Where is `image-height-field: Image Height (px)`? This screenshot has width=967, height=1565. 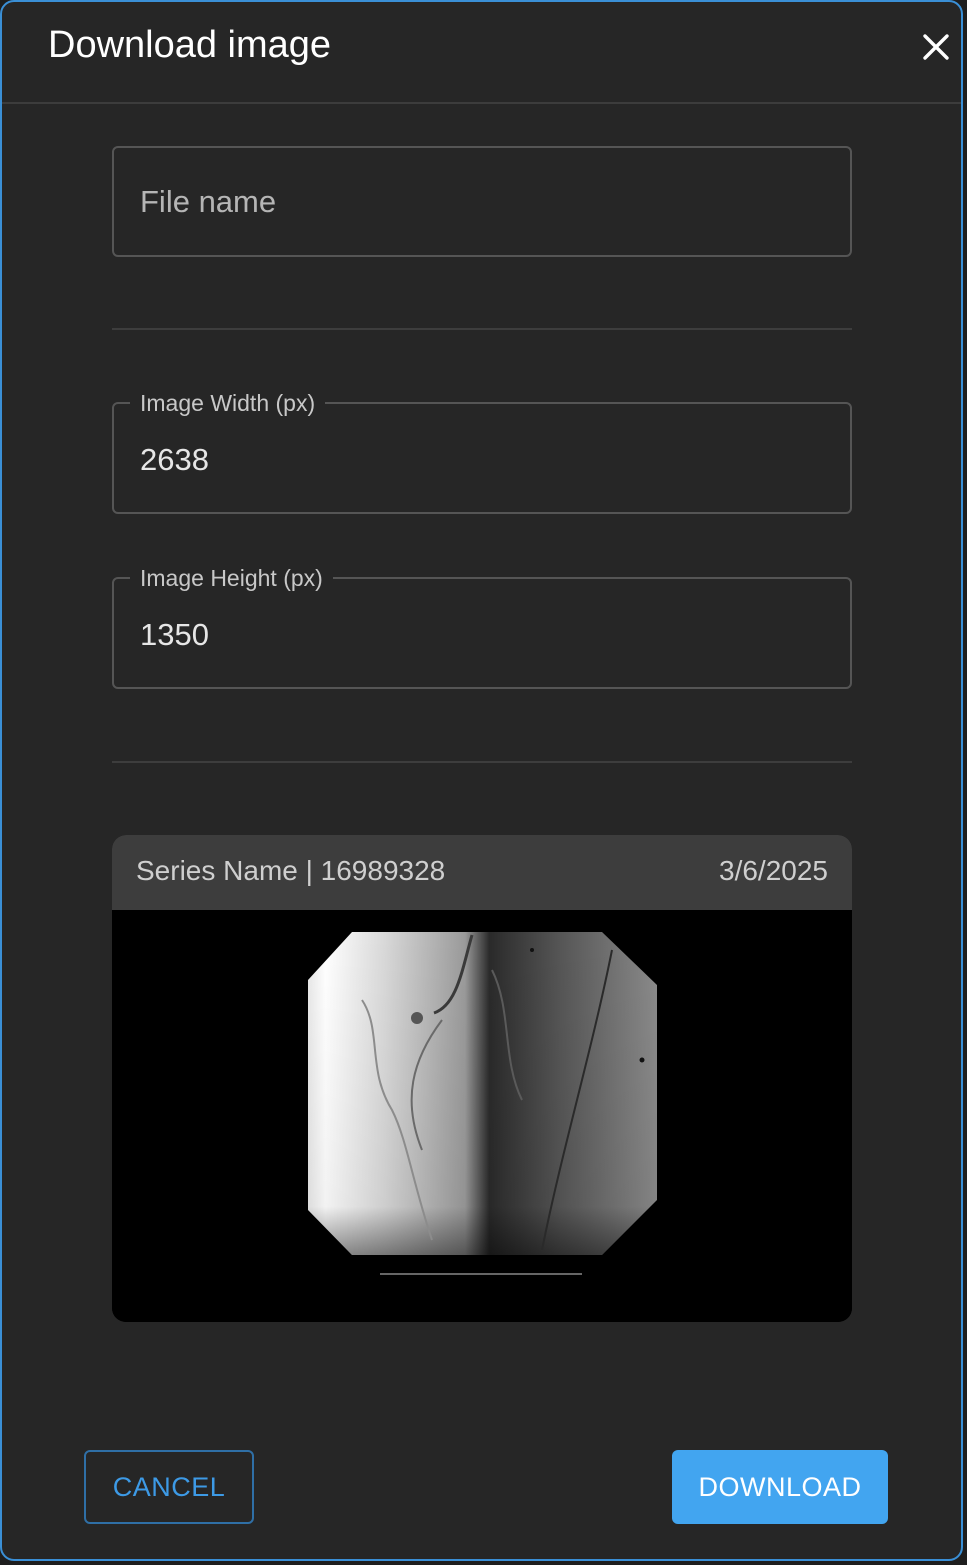 image-height-field: Image Height (px) is located at coordinates (482, 625).